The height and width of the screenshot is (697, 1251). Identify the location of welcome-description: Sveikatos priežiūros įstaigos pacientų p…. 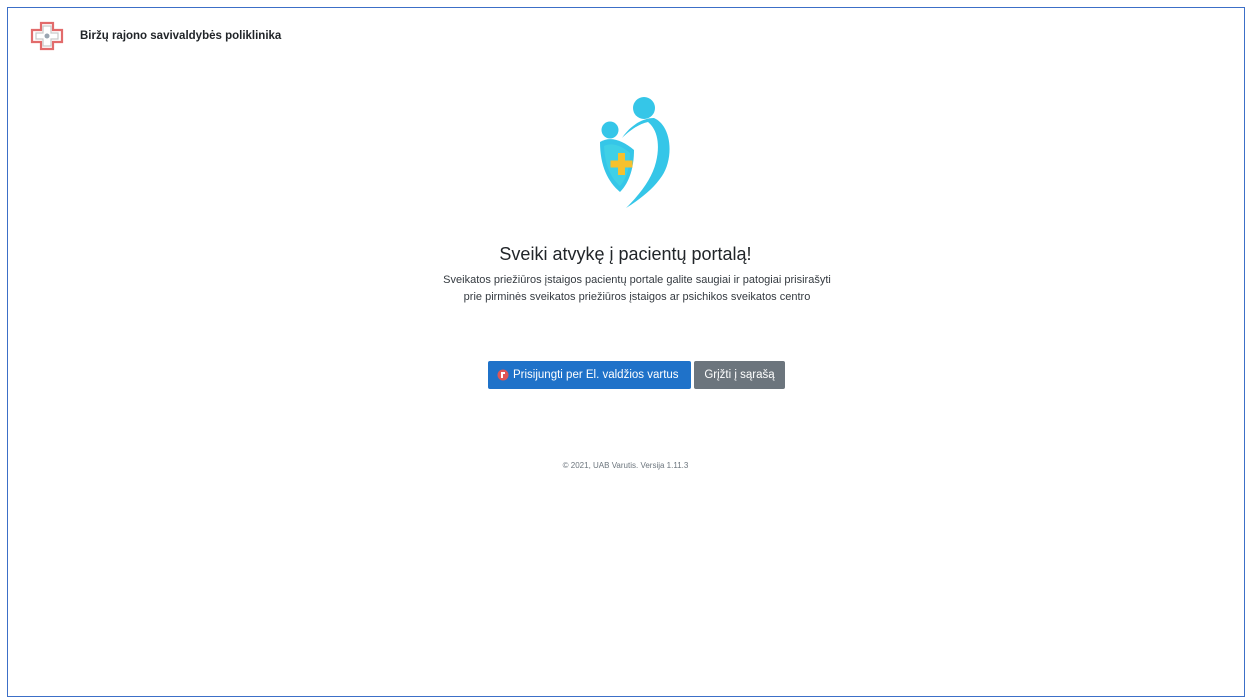
(637, 288).